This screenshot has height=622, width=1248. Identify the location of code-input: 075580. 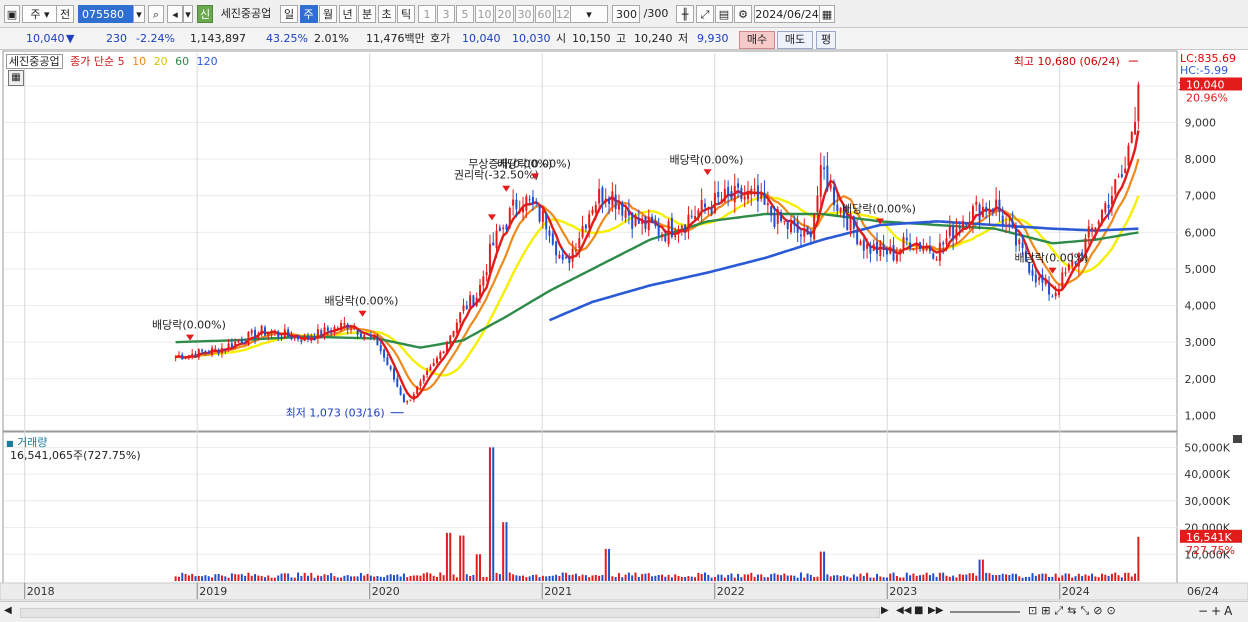
(107, 14).